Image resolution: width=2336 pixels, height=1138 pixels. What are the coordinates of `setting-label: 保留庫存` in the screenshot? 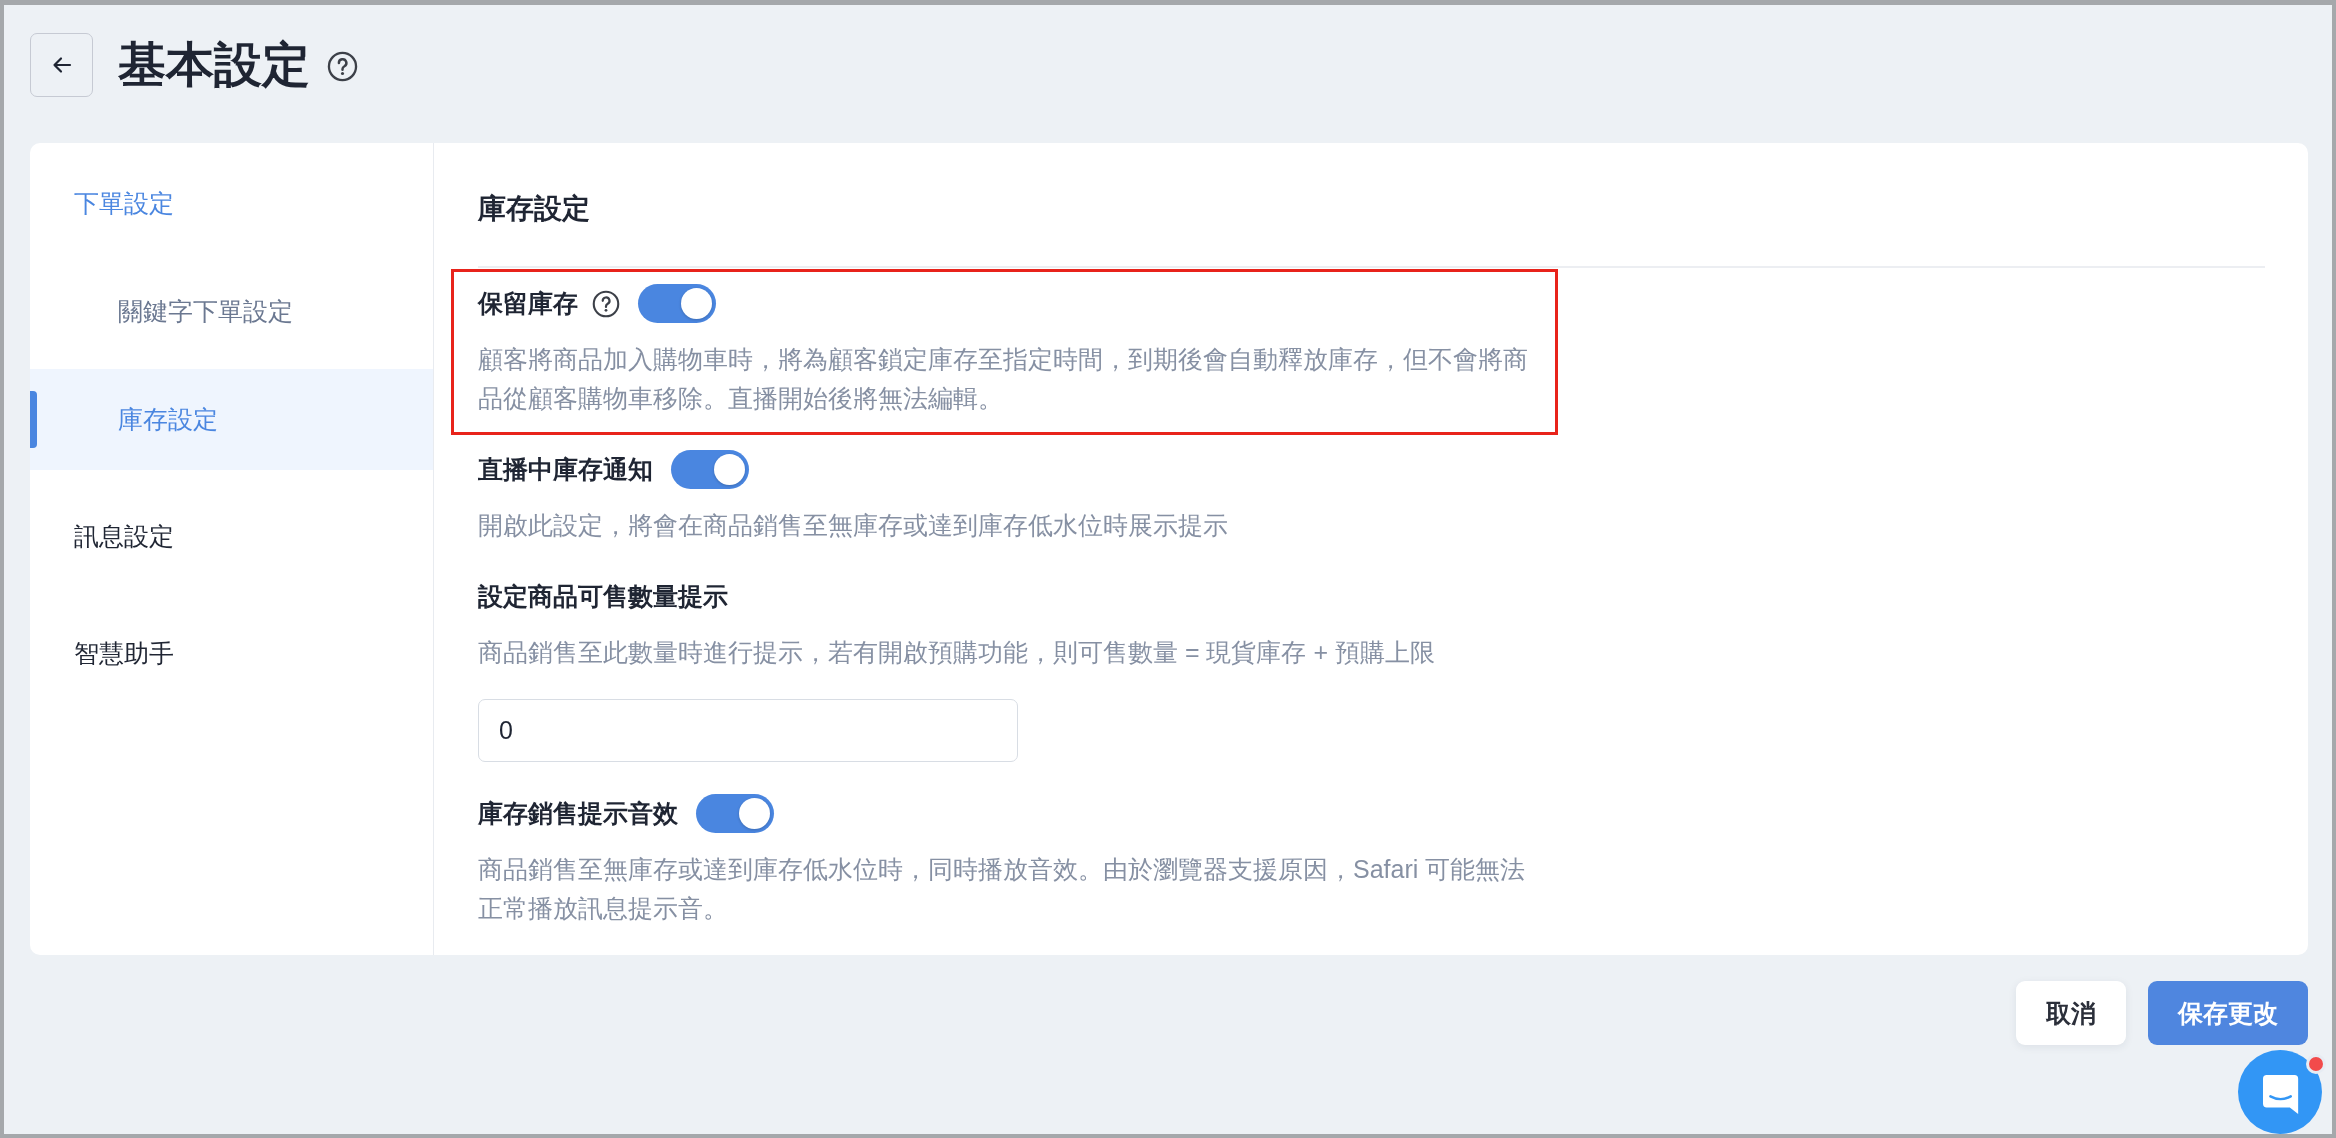 It's located at (528, 303).